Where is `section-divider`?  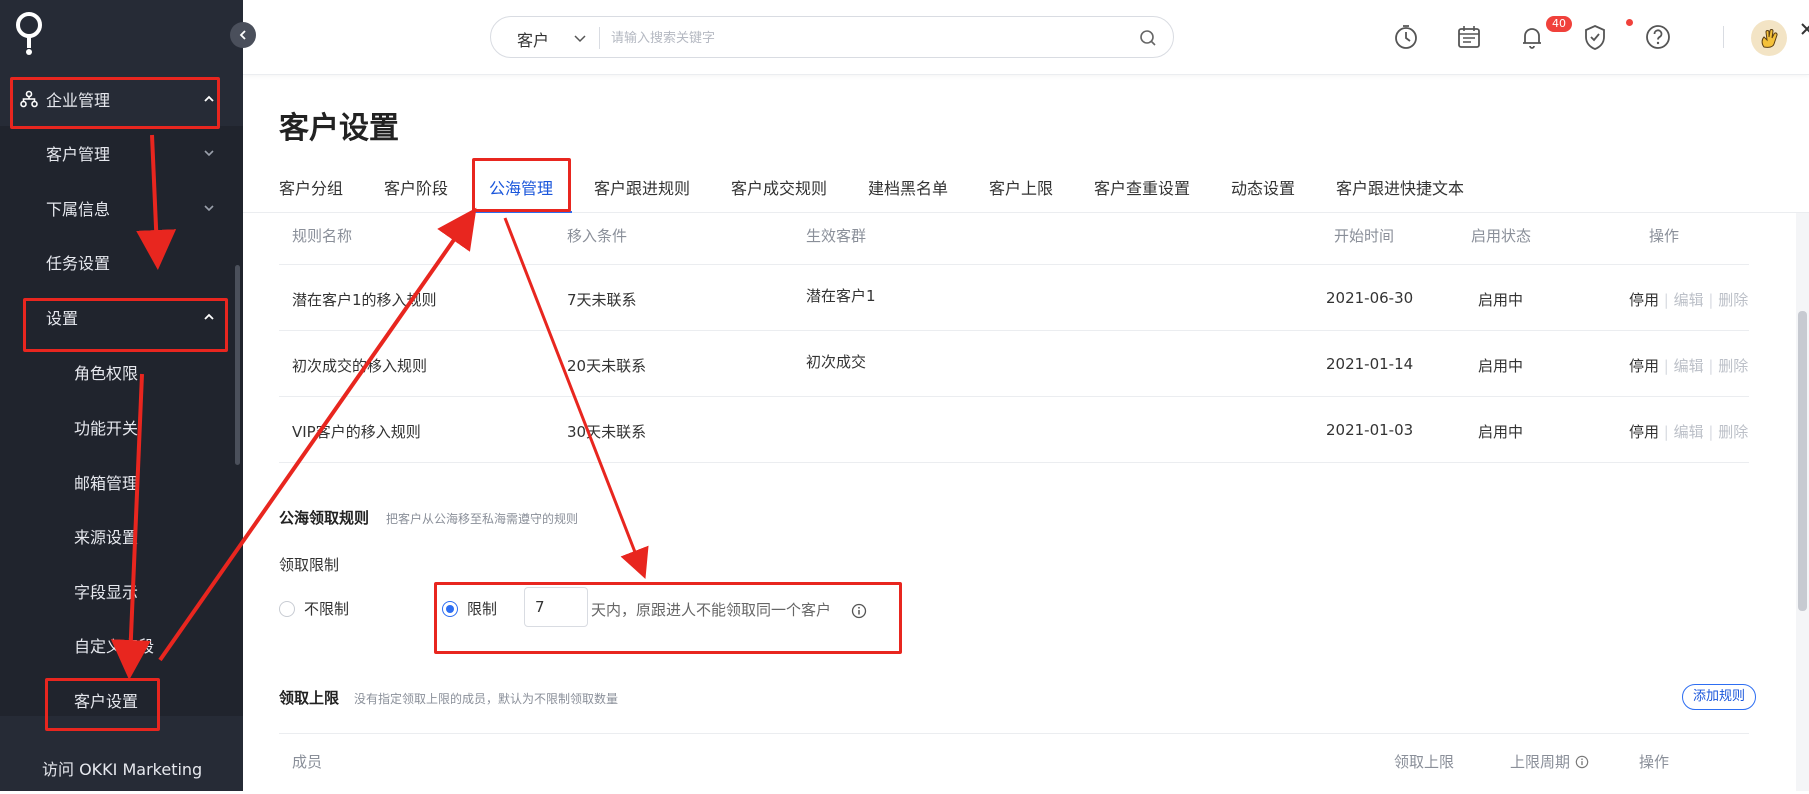
section-divider is located at coordinates (1014, 733).